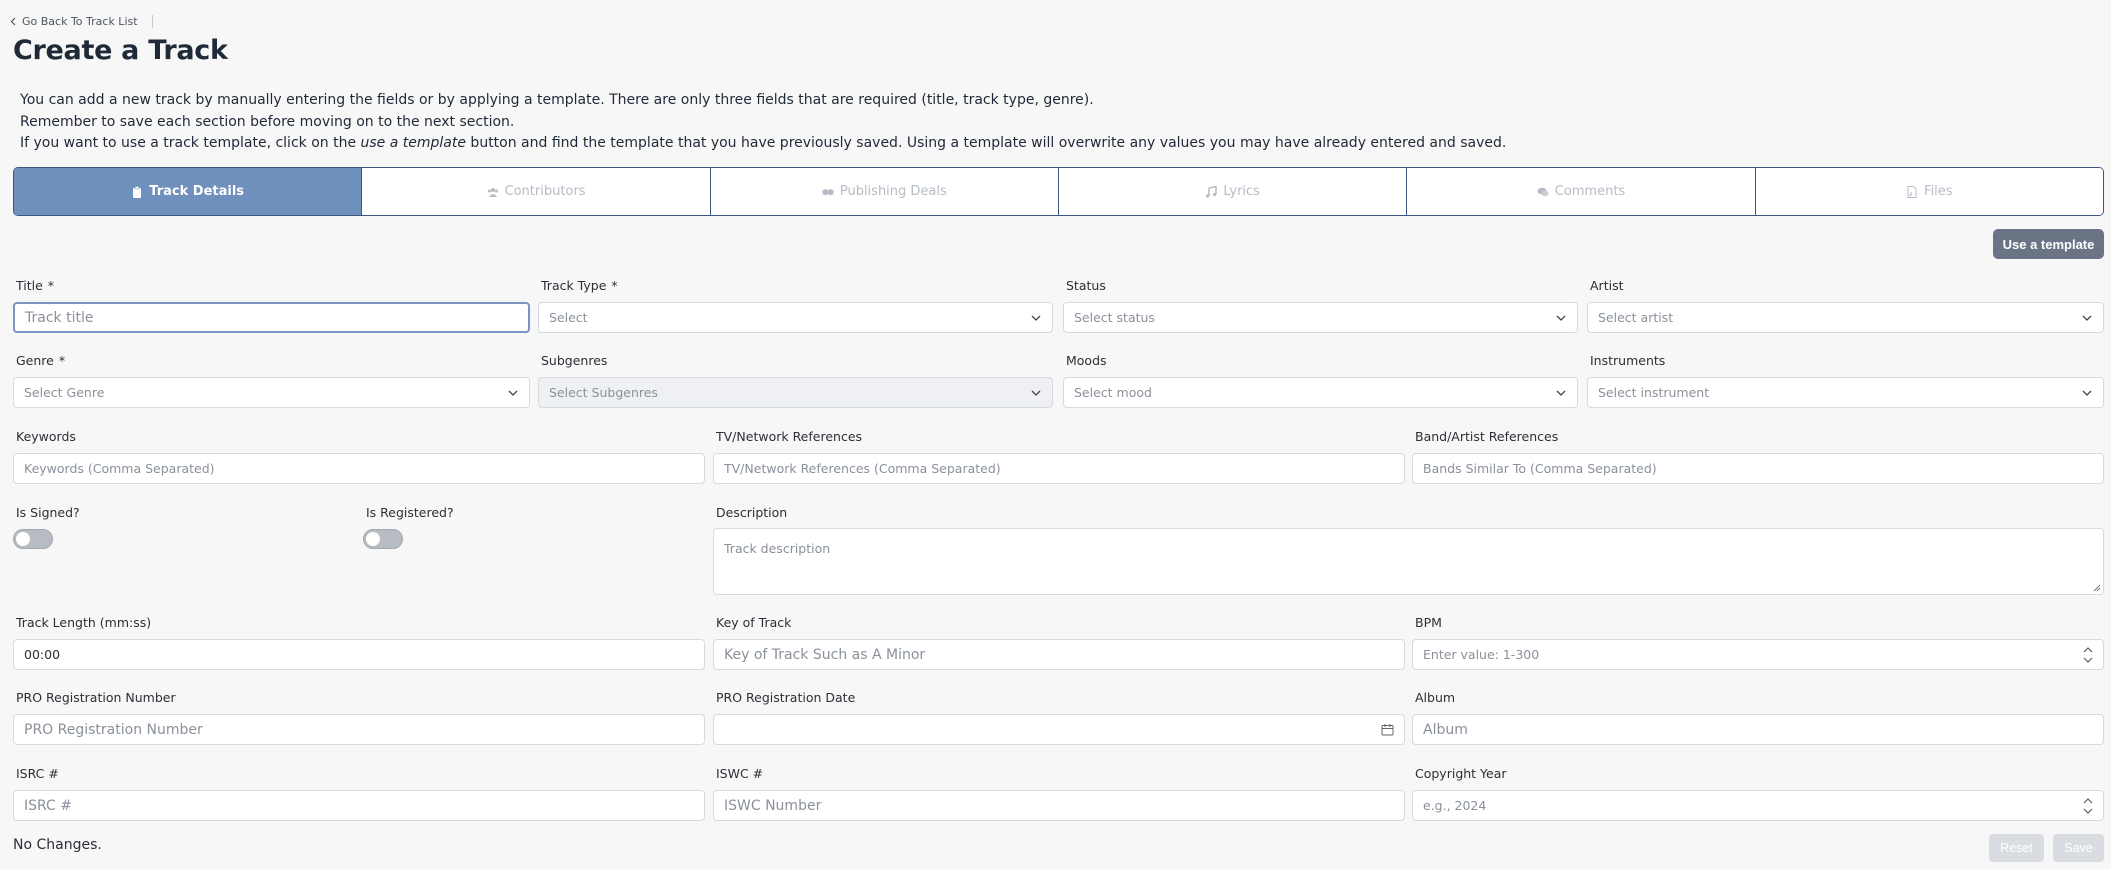 The height and width of the screenshot is (869, 2111). I want to click on tab-publishing-deals: Publishing Deals, so click(883, 191).